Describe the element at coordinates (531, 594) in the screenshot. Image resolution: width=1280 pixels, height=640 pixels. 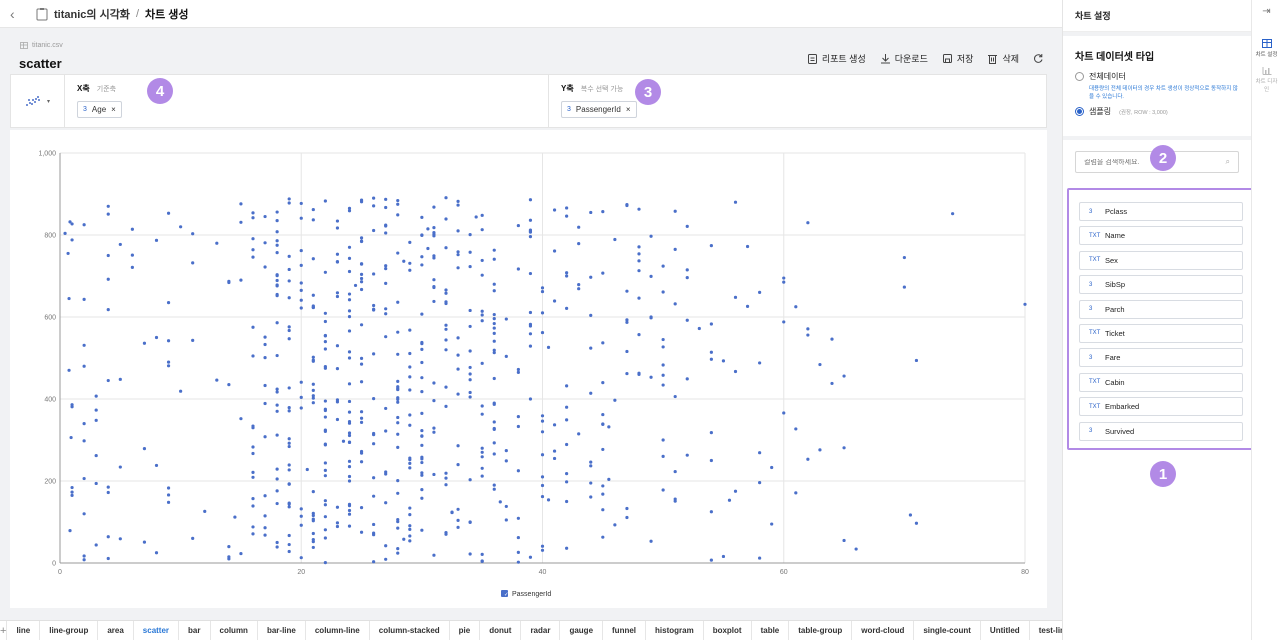
I see `legend-label: PassengerId` at that location.